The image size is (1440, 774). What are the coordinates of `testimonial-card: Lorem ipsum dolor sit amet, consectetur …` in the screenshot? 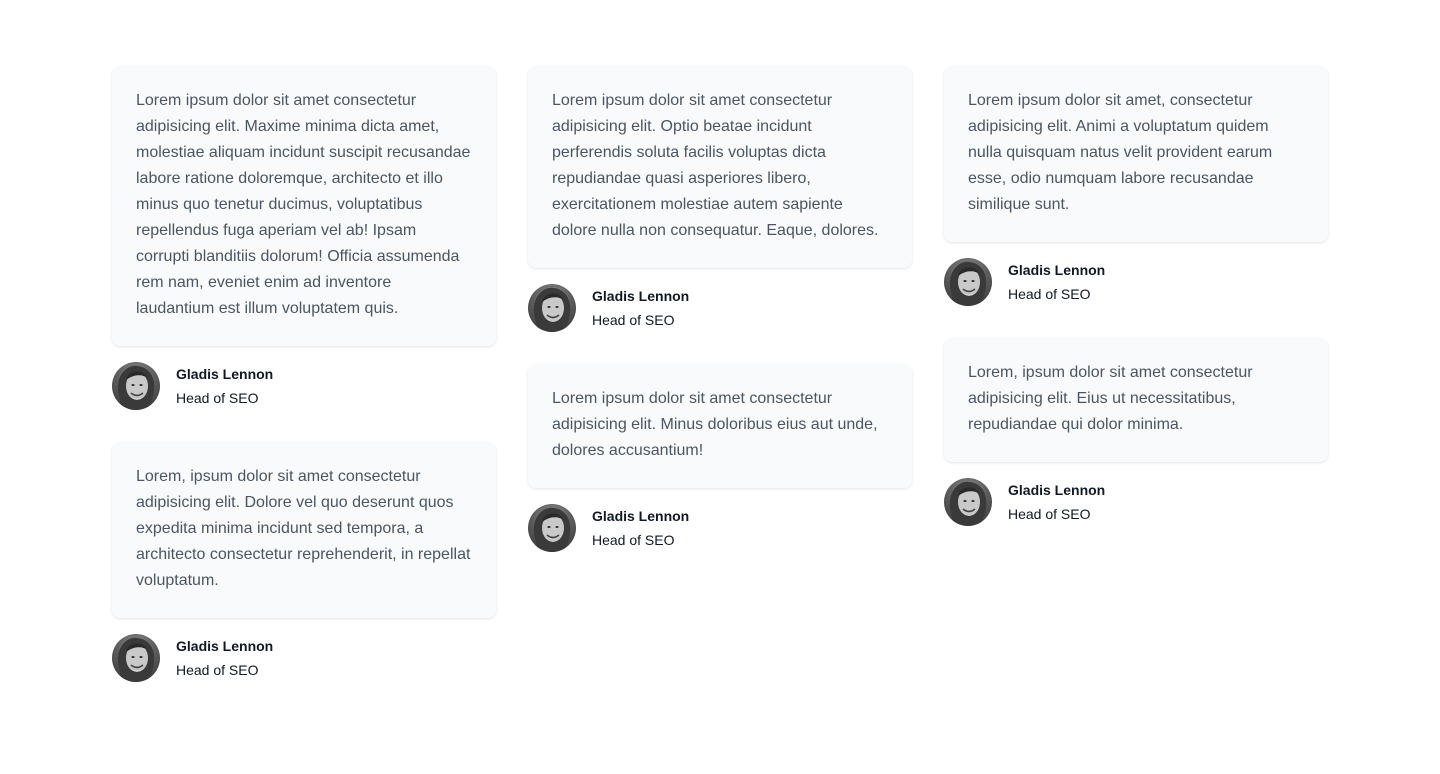 It's located at (1136, 186).